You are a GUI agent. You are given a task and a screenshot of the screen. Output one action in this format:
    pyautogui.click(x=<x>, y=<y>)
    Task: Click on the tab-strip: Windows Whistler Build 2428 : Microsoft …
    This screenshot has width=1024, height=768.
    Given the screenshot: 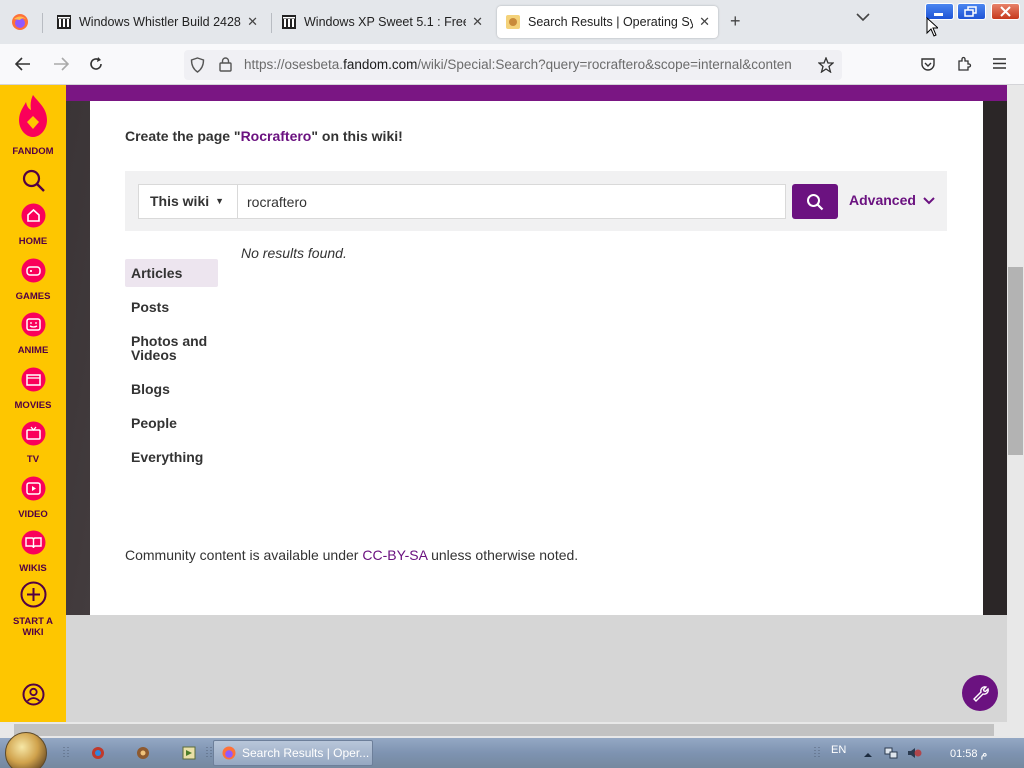 What is the action you would take?
    pyautogui.click(x=512, y=22)
    